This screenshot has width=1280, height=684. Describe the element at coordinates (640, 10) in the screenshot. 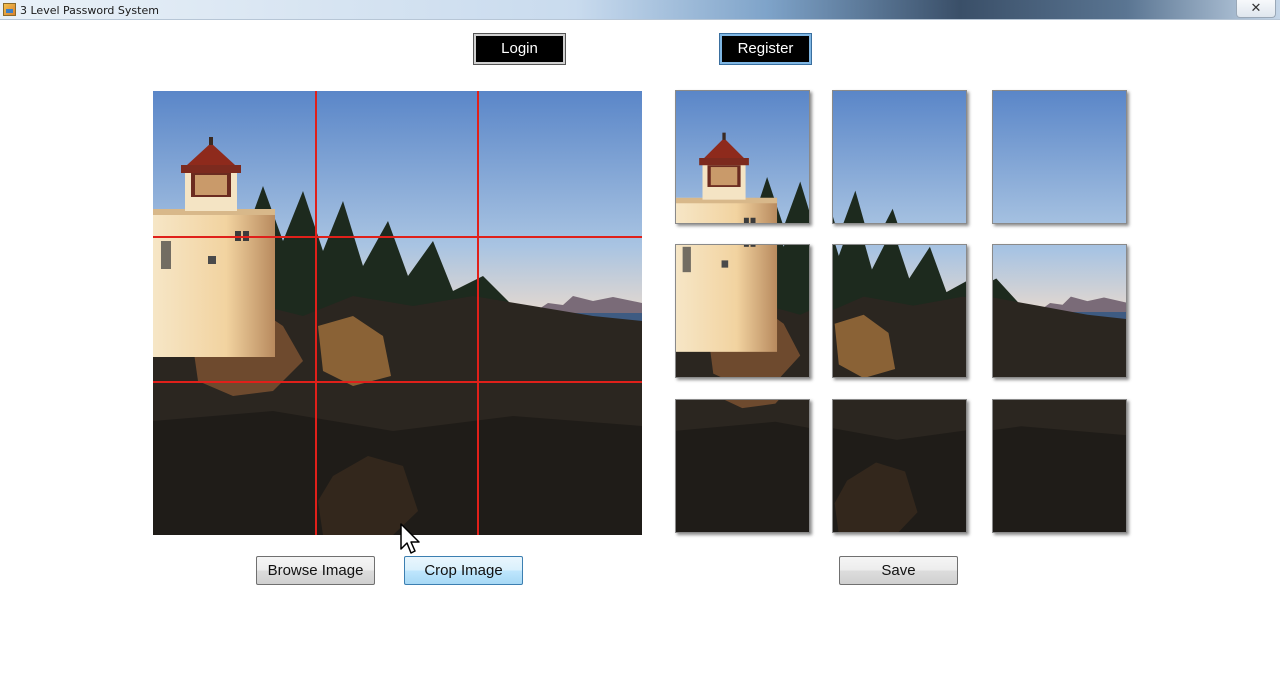

I see `title-bar: 3 Level Password System ✕` at that location.